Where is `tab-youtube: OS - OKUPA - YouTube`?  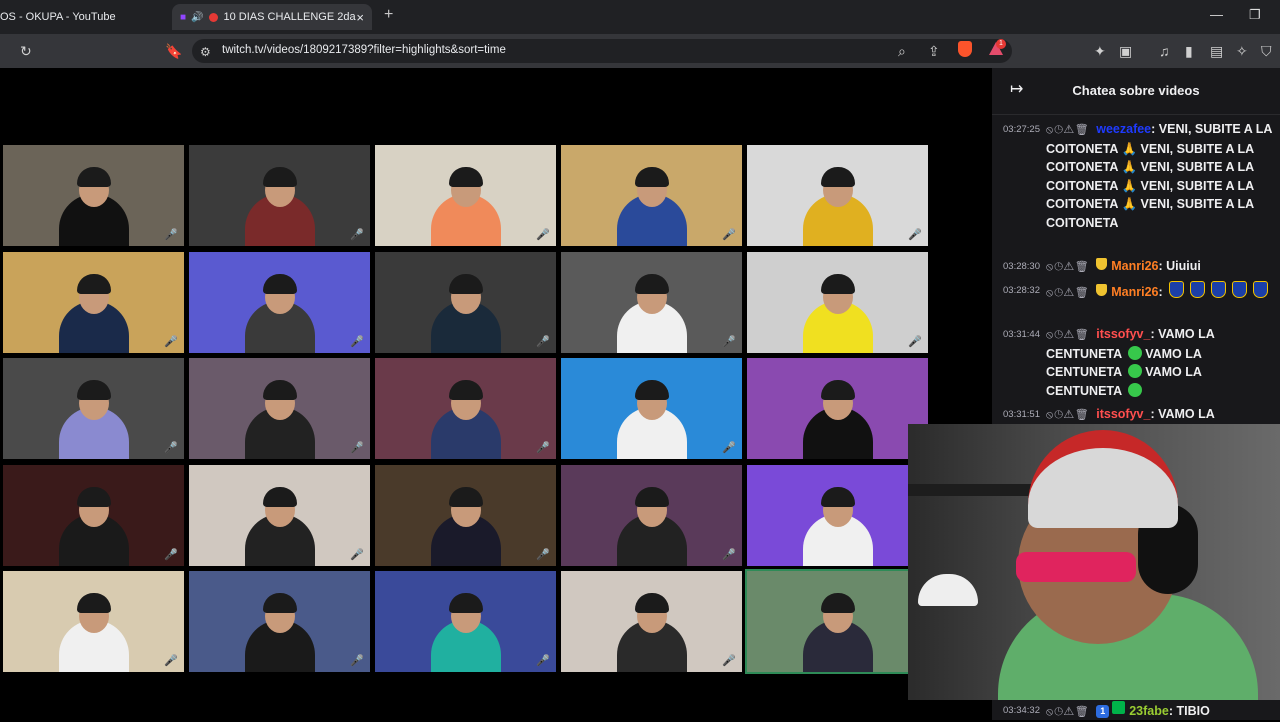
tab-youtube: OS - OKUPA - YouTube is located at coordinates (82, 17).